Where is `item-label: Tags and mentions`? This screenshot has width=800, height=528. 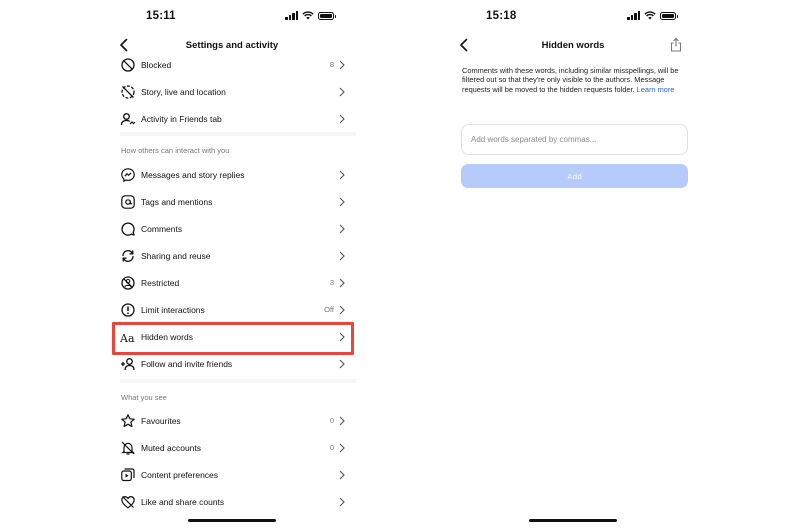
item-label: Tags and mentions is located at coordinates (177, 202).